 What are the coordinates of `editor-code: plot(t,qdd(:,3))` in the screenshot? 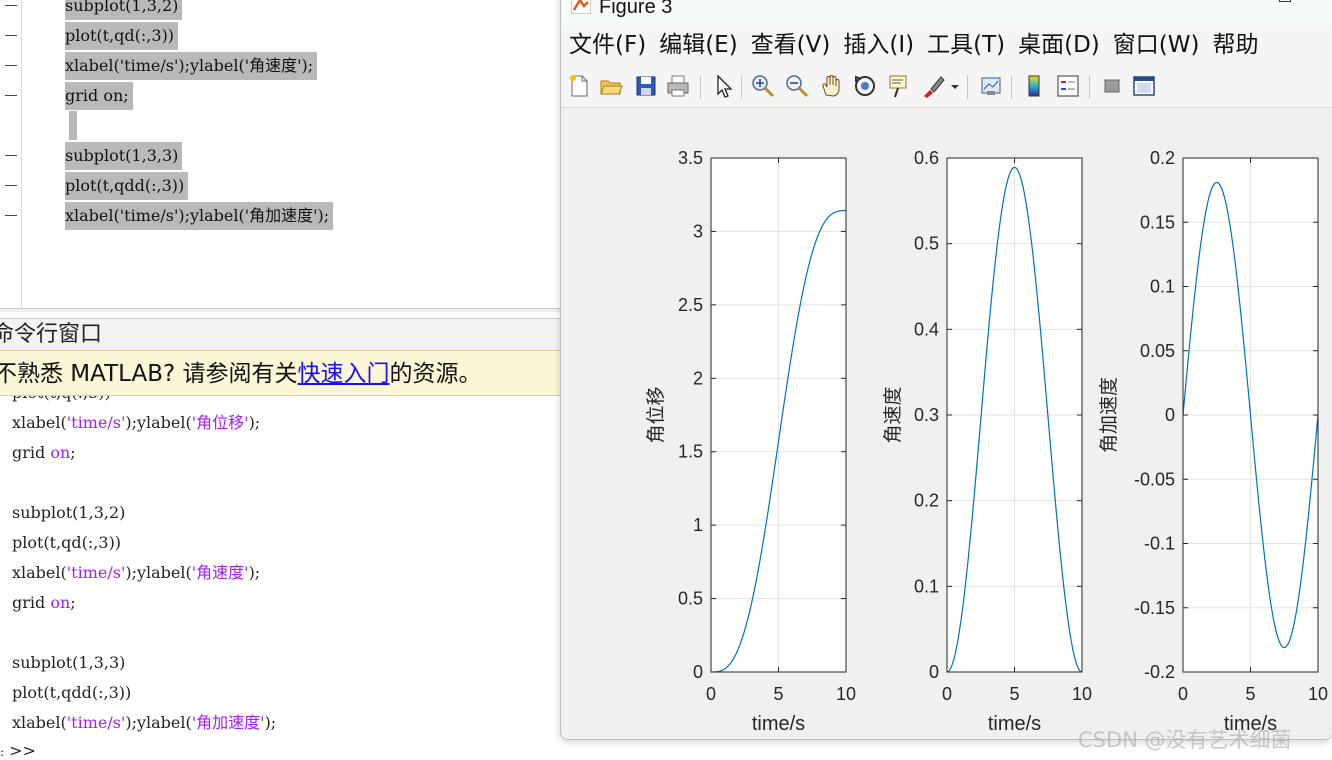 It's located at (127, 186).